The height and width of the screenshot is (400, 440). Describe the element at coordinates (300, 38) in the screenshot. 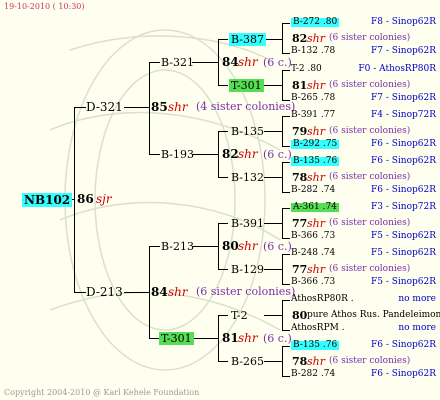

I see `g3-a1-num: 82` at that location.